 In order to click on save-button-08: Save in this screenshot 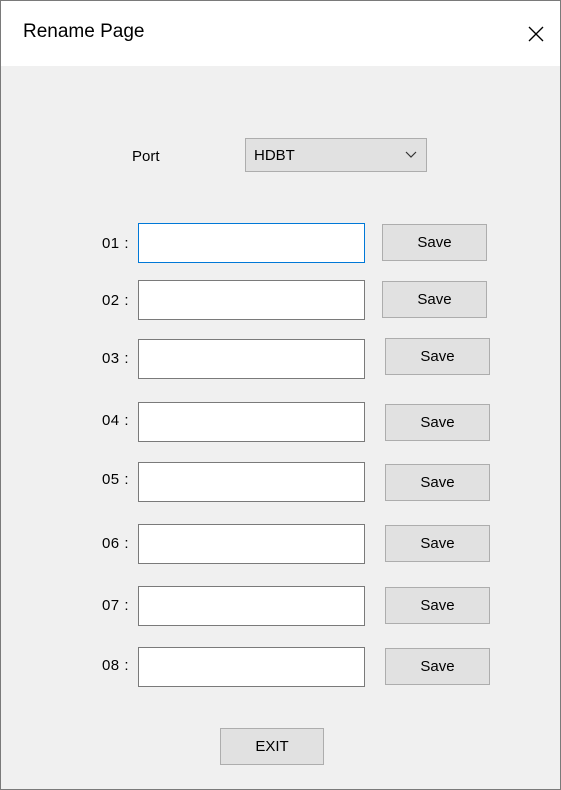, I will do `click(437, 666)`.